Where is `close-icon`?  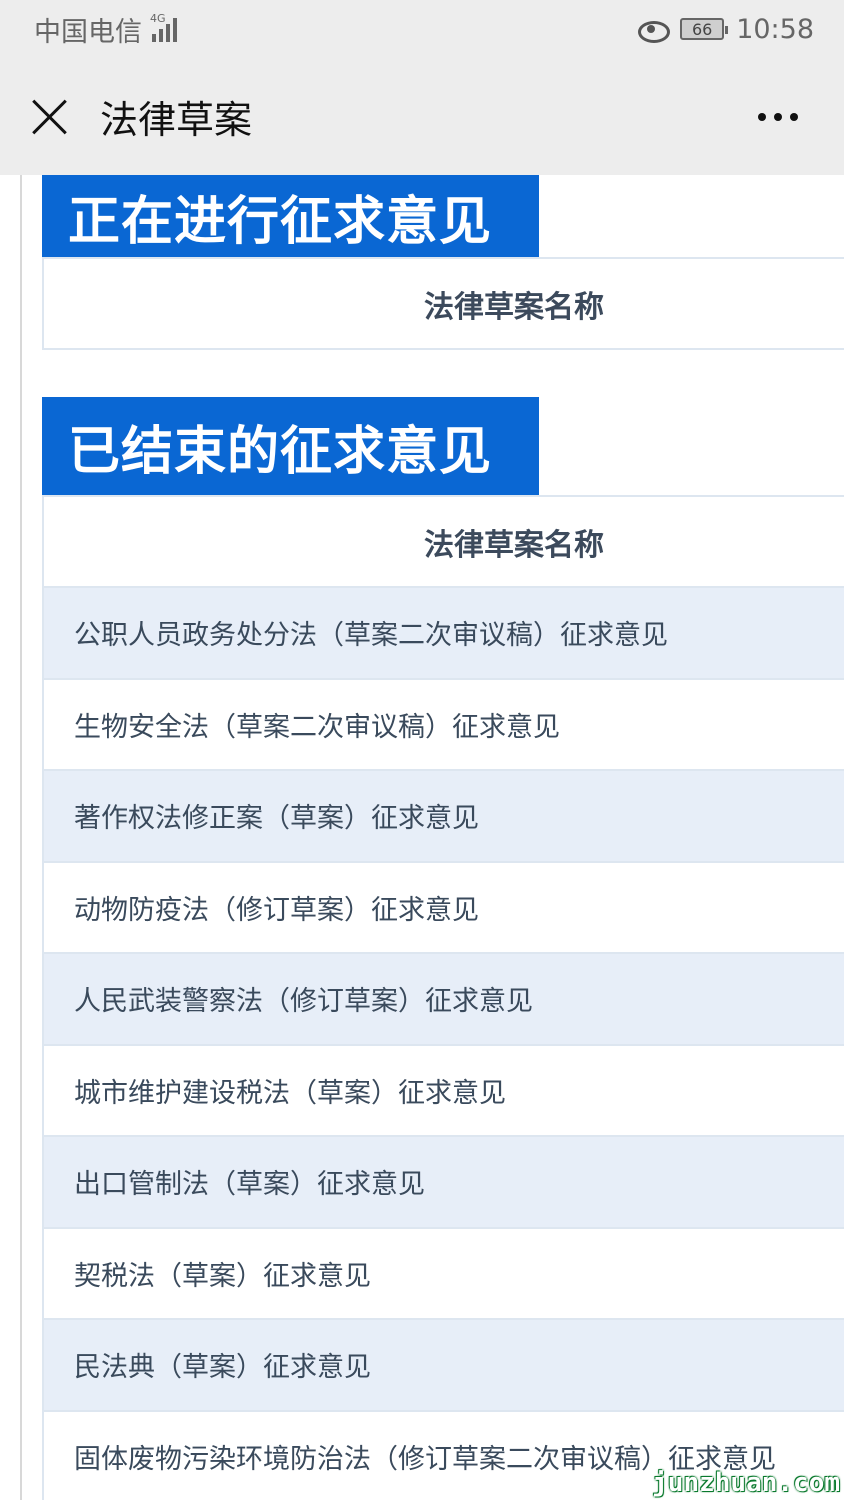 close-icon is located at coordinates (50, 117).